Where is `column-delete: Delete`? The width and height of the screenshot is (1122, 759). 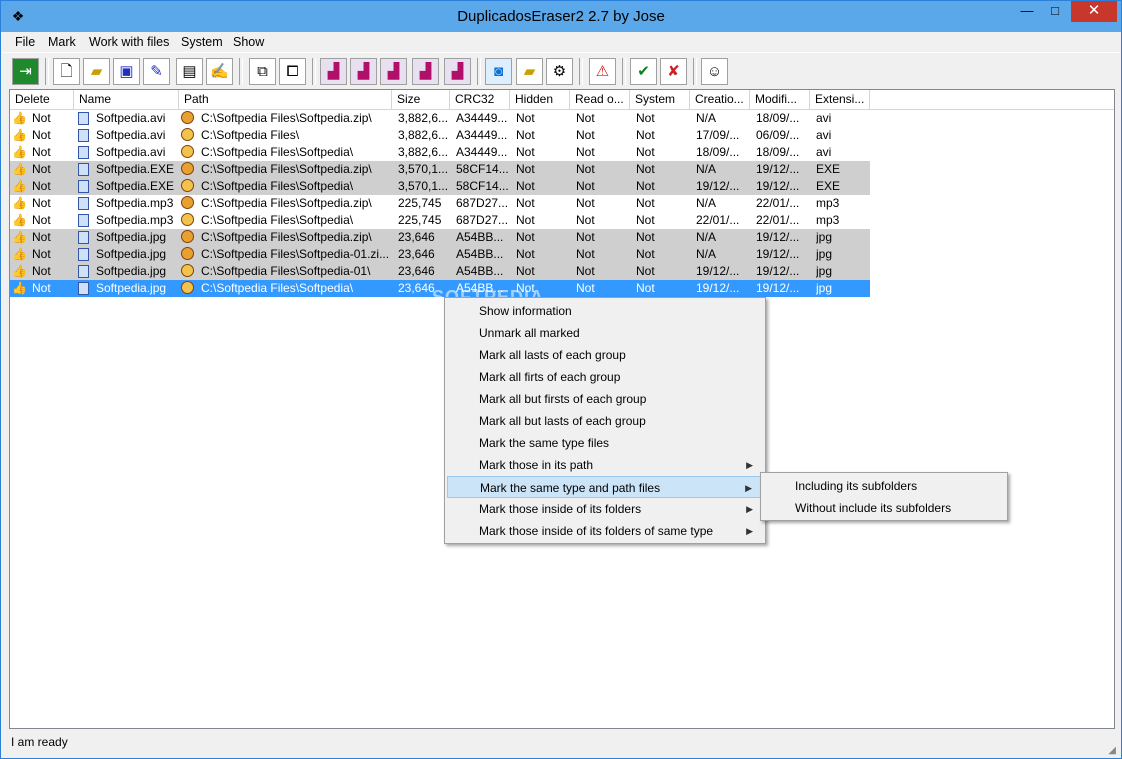
column-delete: Delete is located at coordinates (42, 99).